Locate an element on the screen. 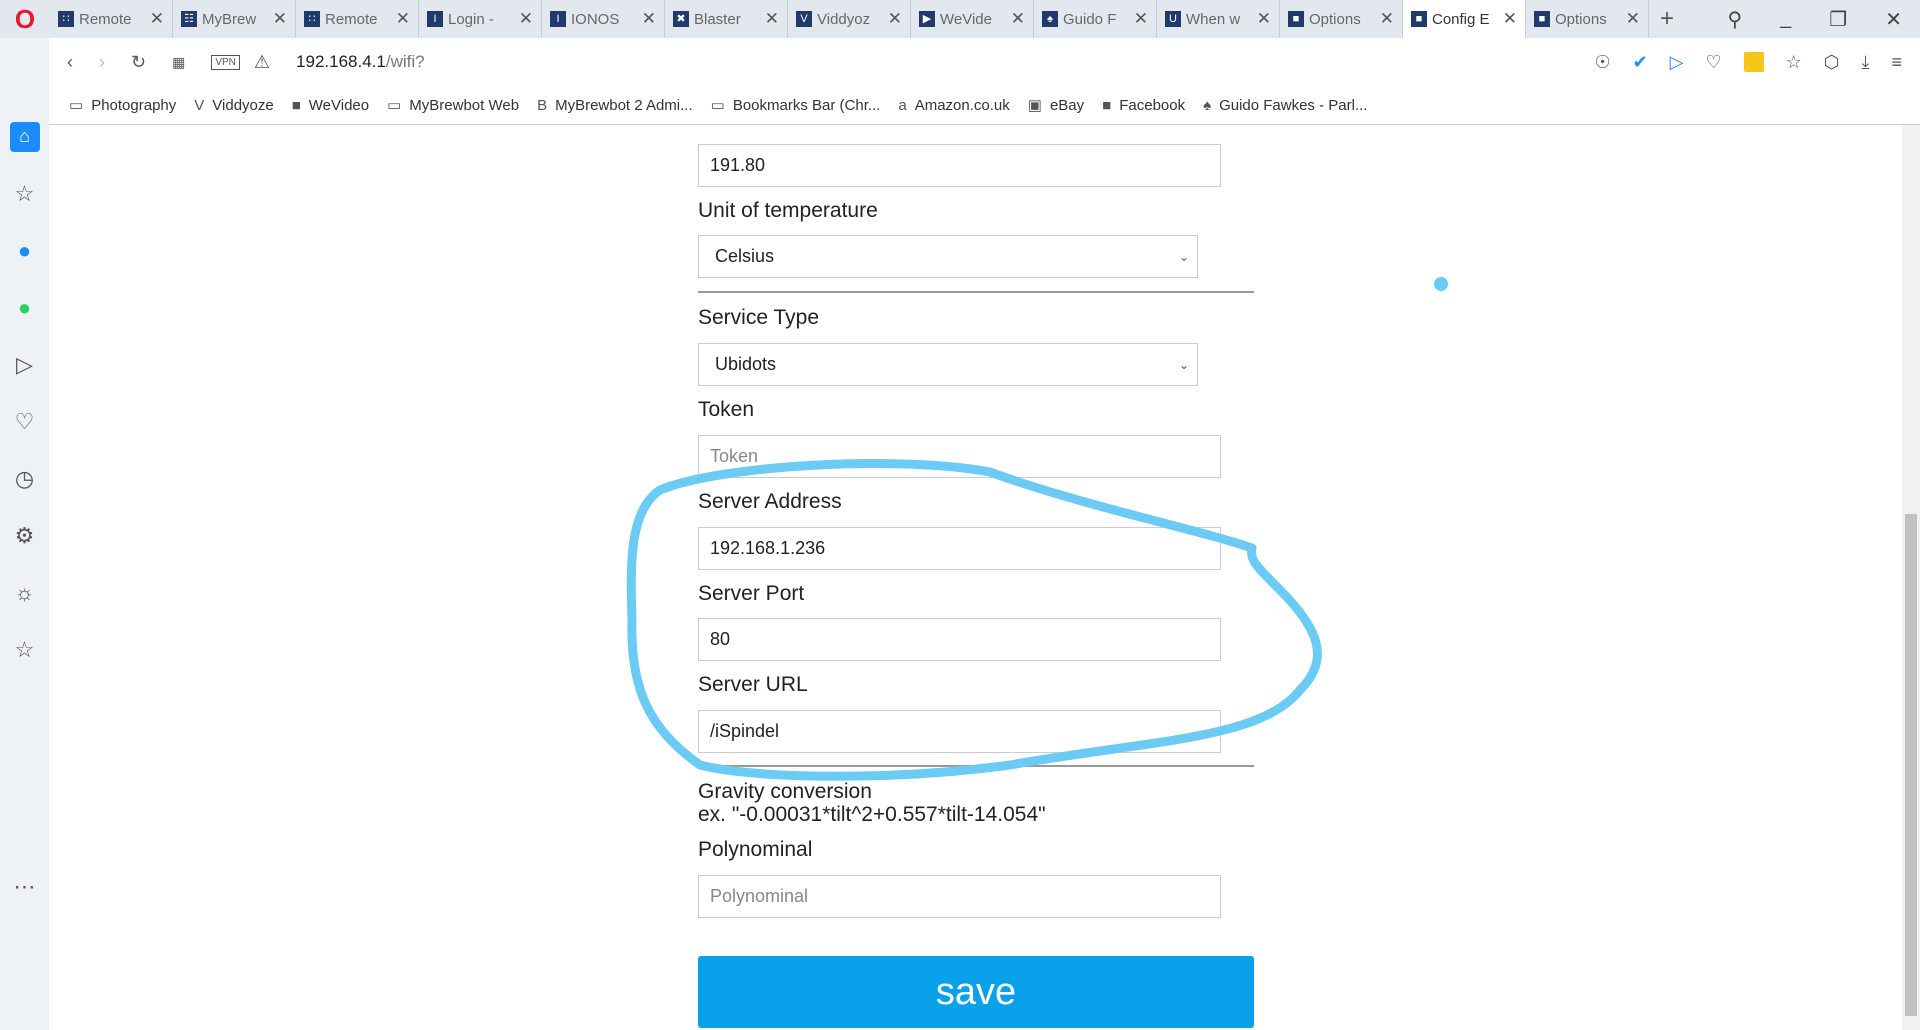 The width and height of the screenshot is (1920, 1030). polynominal-input: Polynominal is located at coordinates (959, 896).